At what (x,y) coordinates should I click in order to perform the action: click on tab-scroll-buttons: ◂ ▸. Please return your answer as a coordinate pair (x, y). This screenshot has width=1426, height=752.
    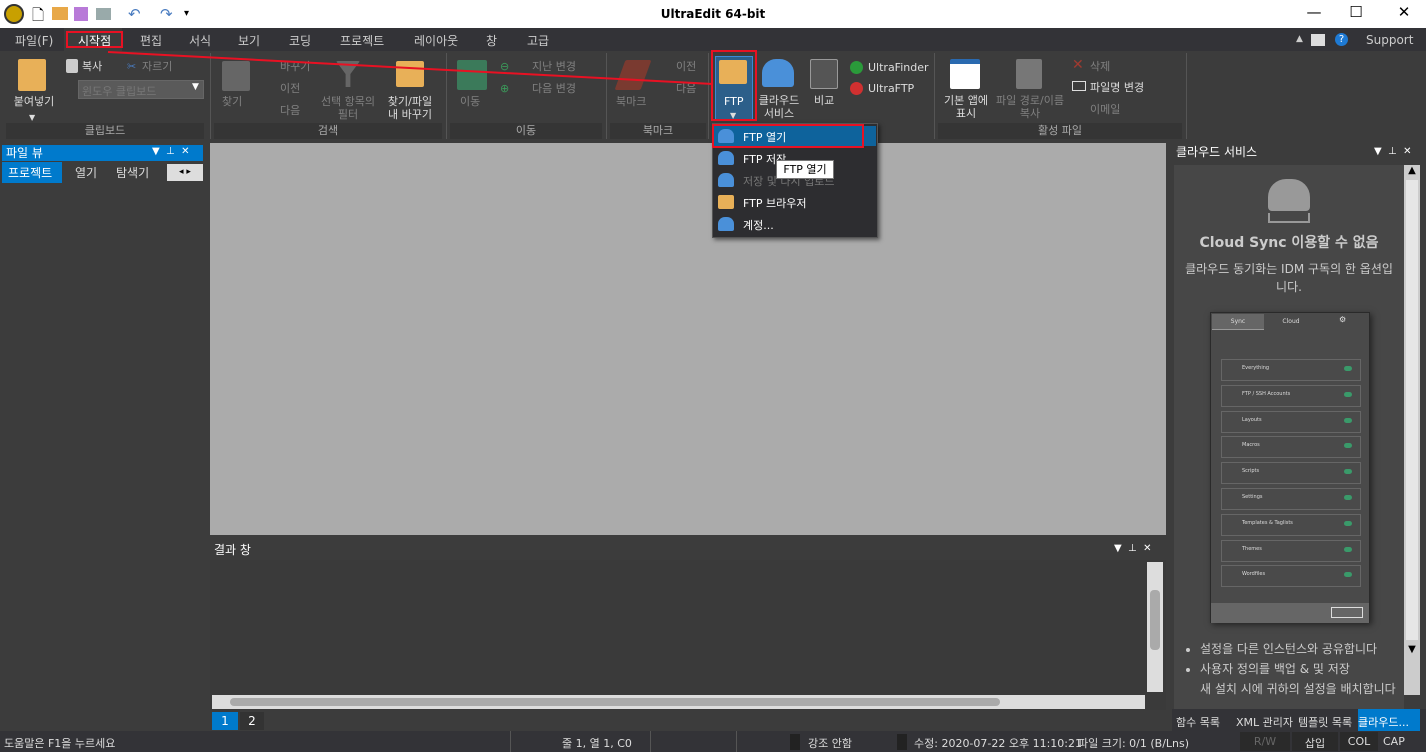
    Looking at the image, I should click on (185, 172).